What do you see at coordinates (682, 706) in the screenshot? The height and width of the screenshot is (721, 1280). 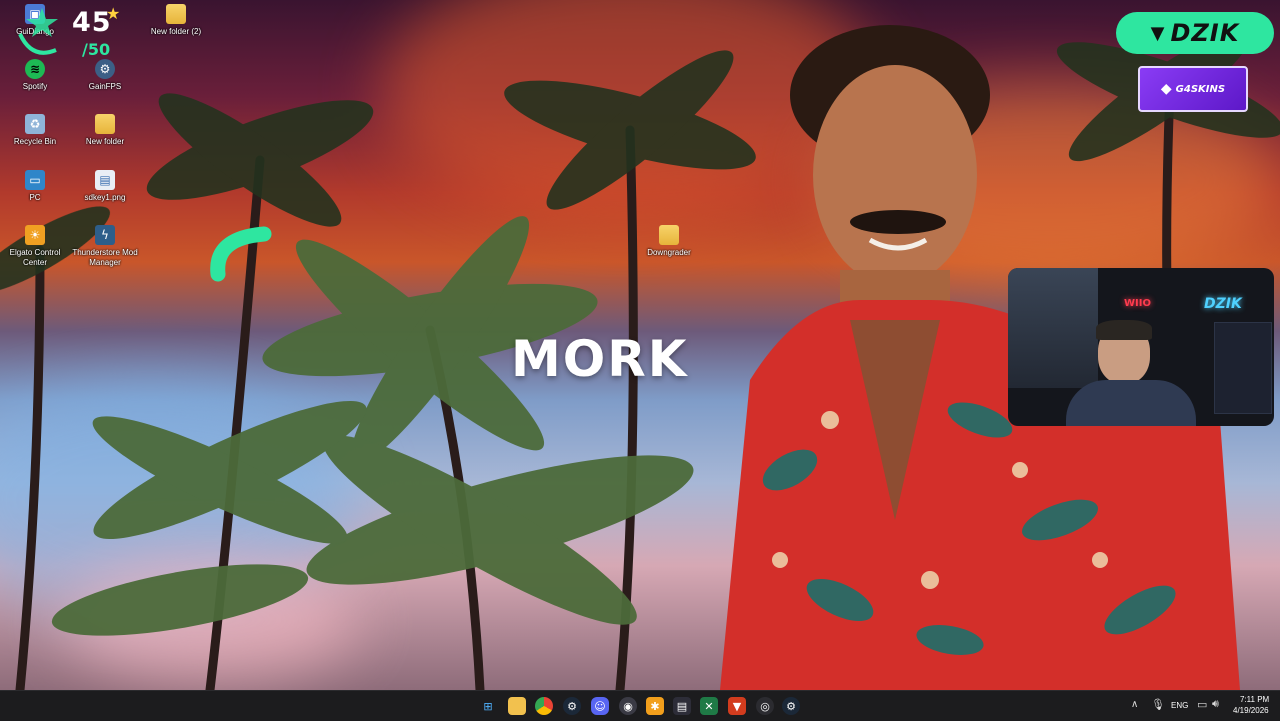 I see `app-icon: ▤` at bounding box center [682, 706].